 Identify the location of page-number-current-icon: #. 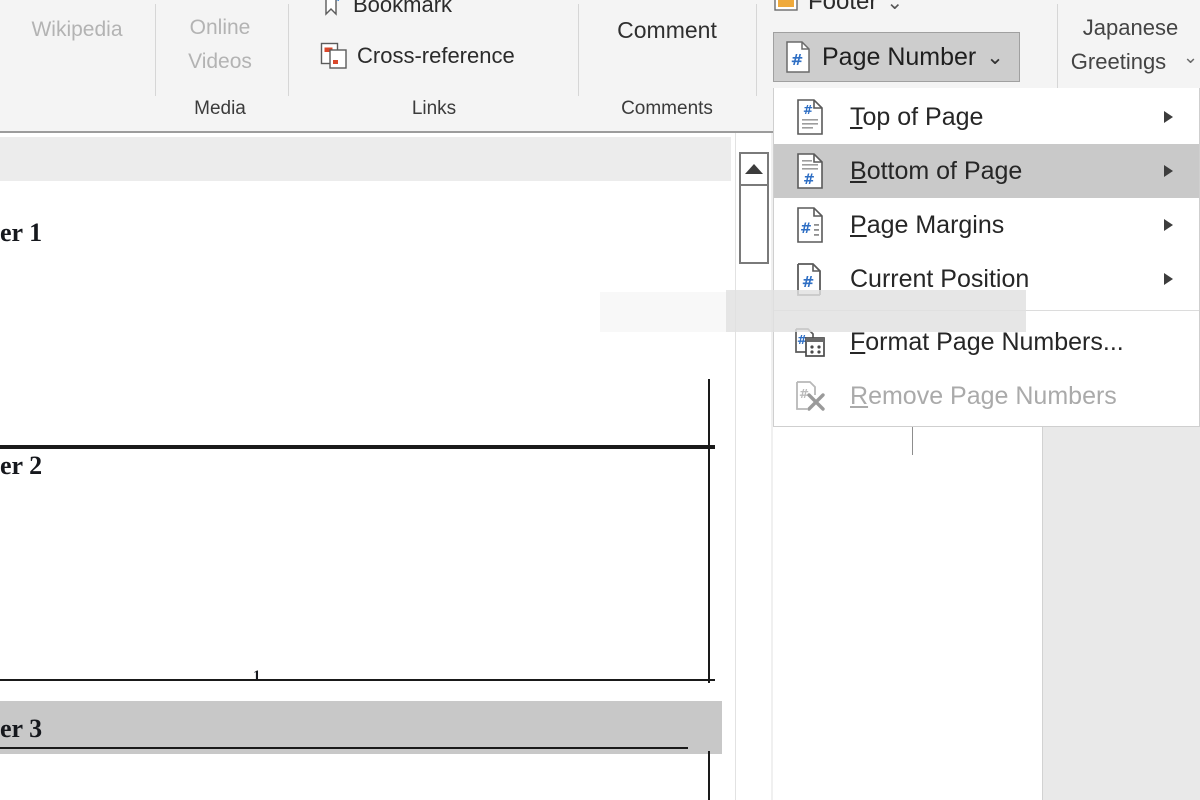
(810, 279).